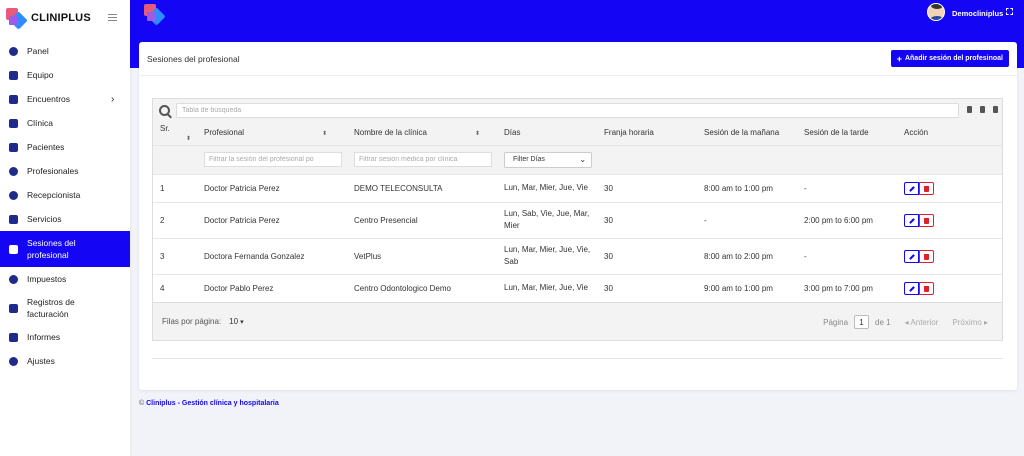 The width and height of the screenshot is (1024, 456). I want to click on page-label: Página, so click(836, 322).